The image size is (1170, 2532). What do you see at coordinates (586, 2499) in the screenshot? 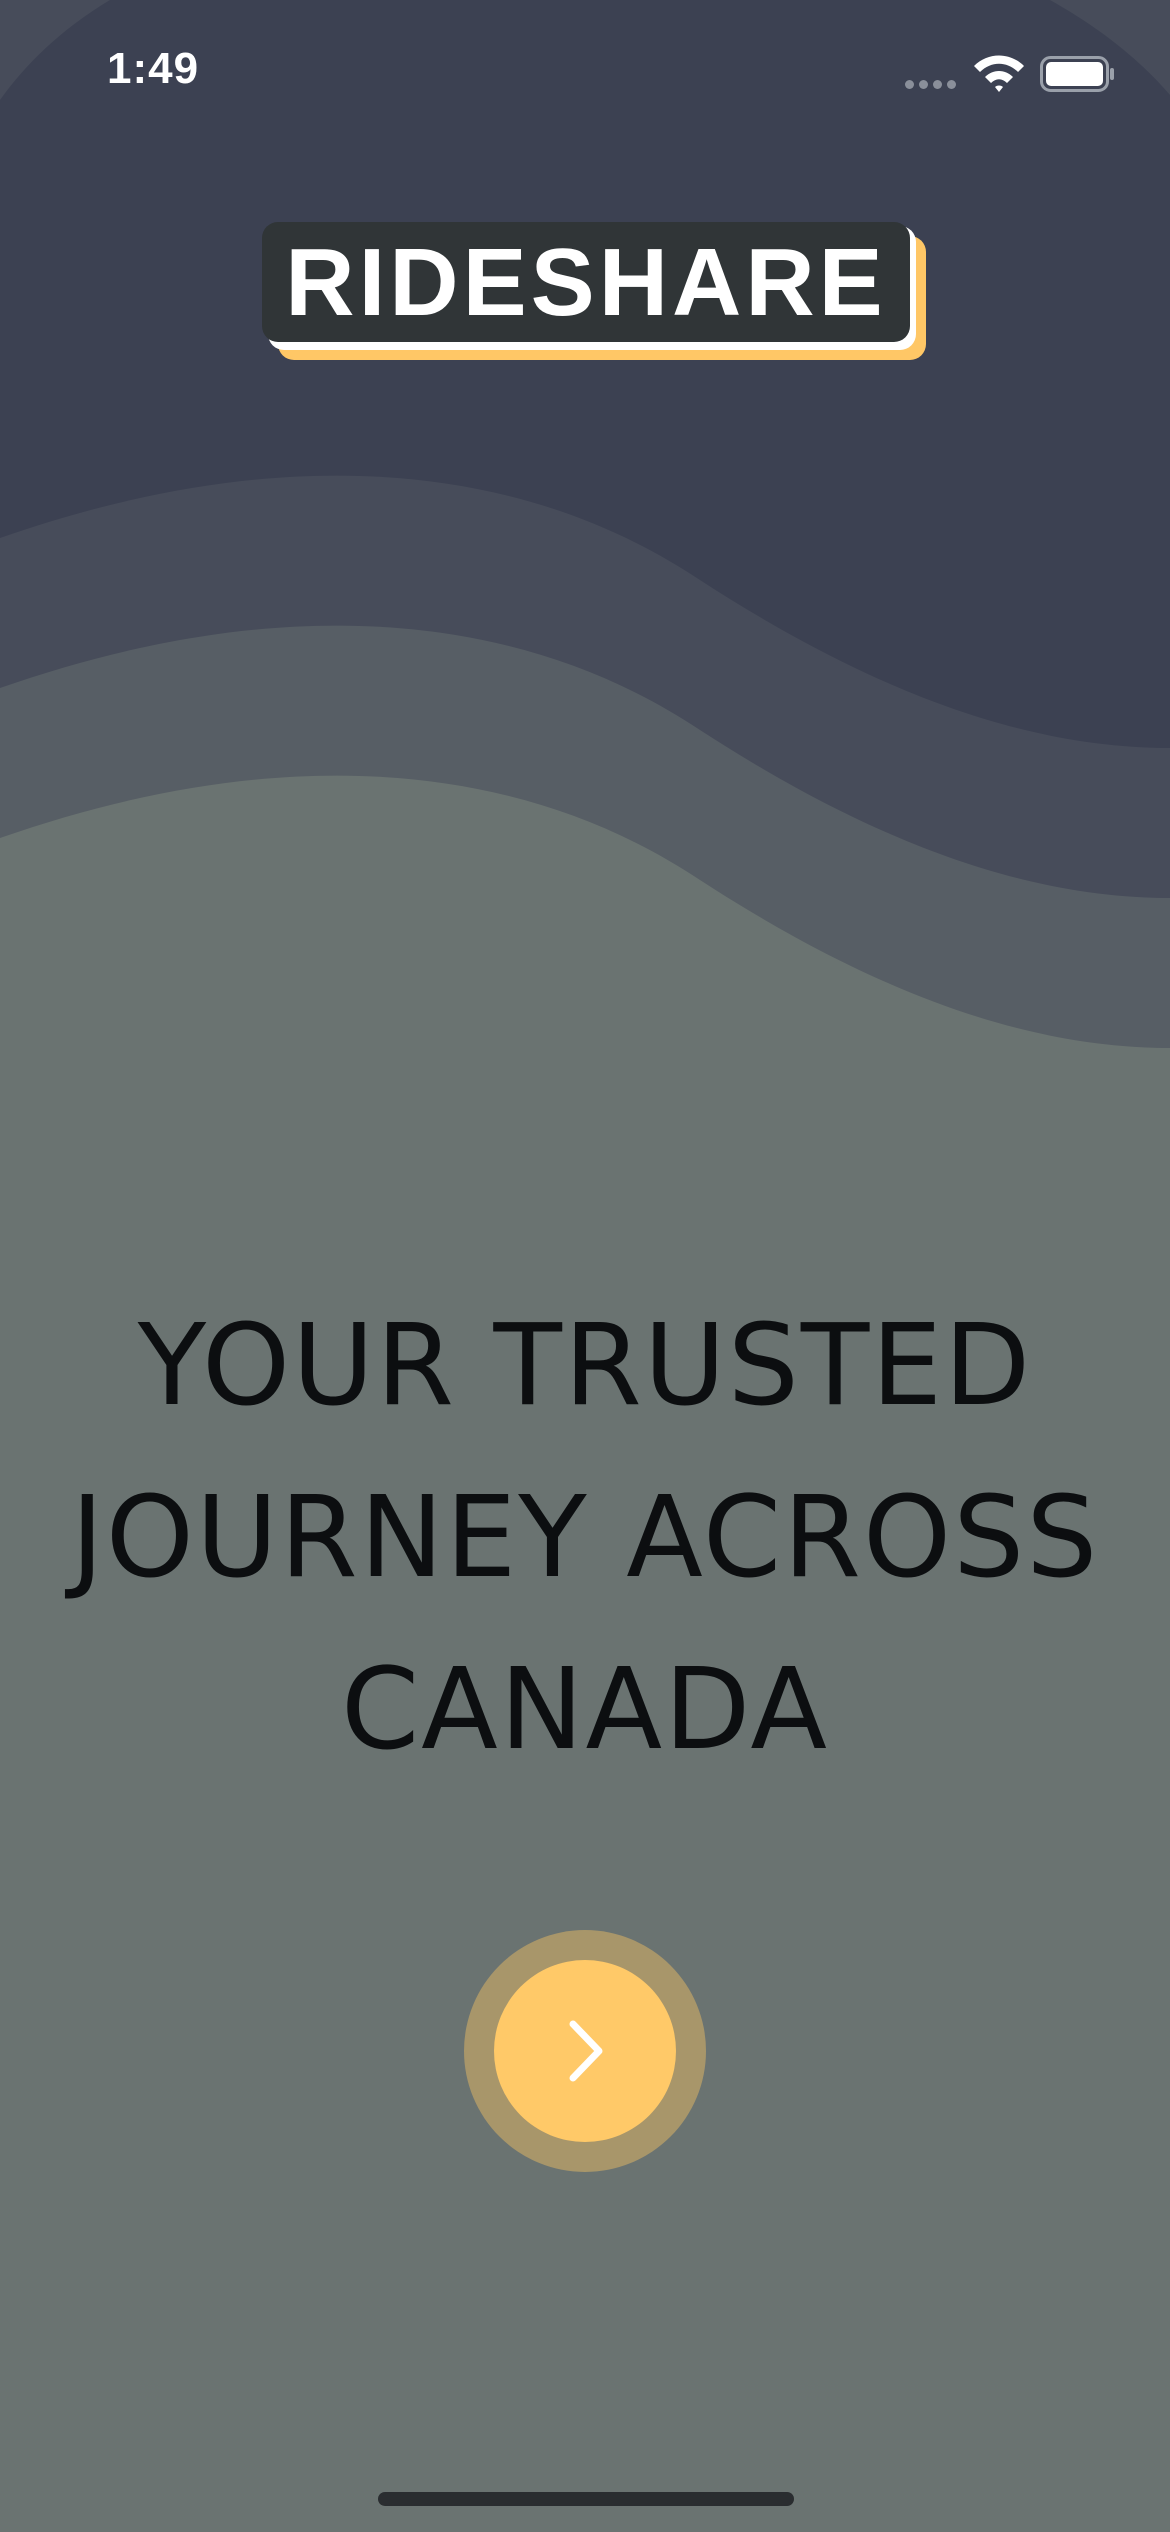
I see `home-indicator` at bounding box center [586, 2499].